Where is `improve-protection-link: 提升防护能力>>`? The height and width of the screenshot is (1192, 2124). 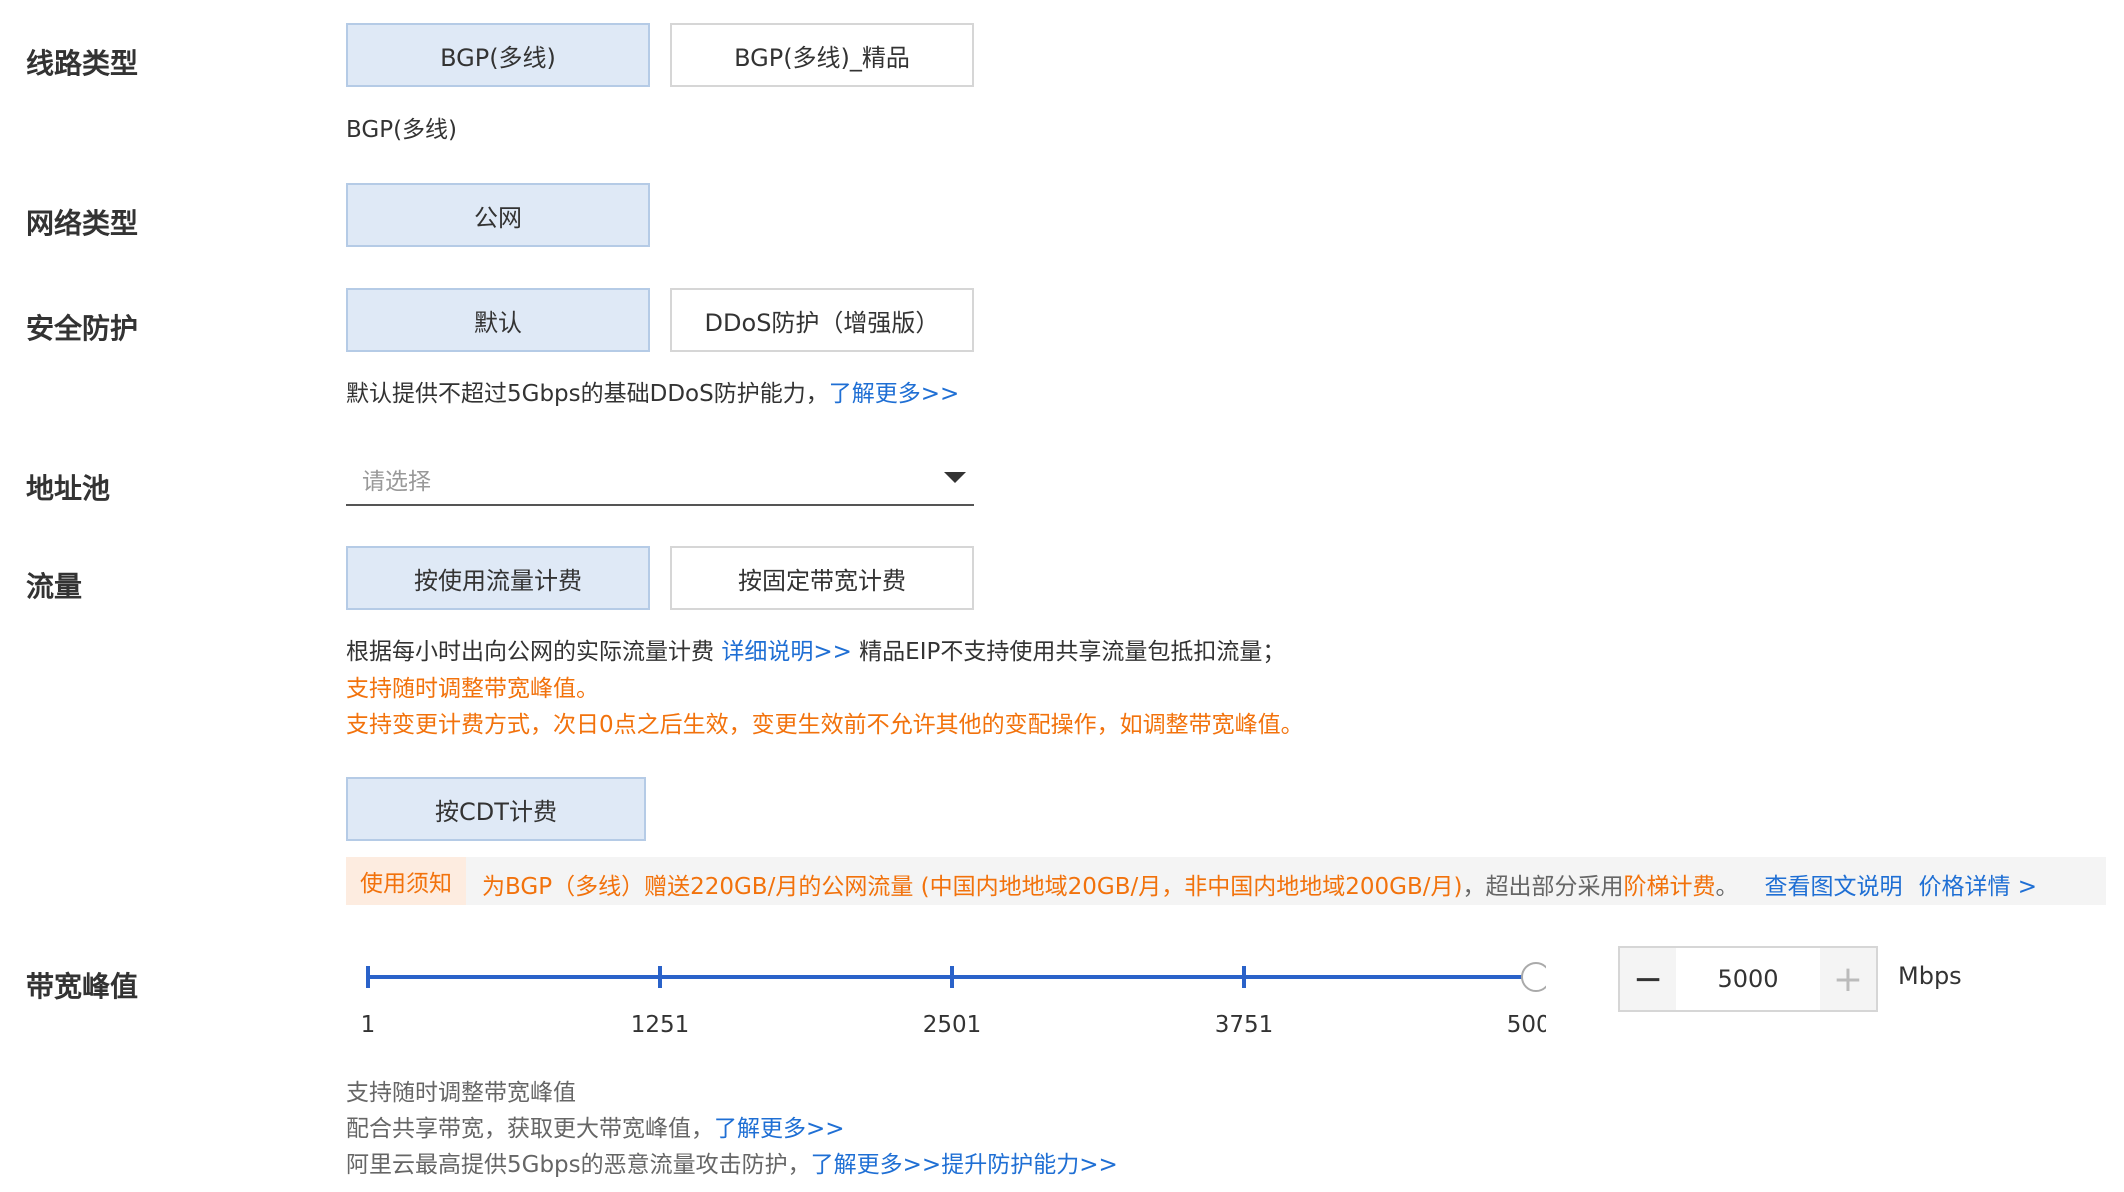 improve-protection-link: 提升防护能力>> is located at coordinates (1029, 1165).